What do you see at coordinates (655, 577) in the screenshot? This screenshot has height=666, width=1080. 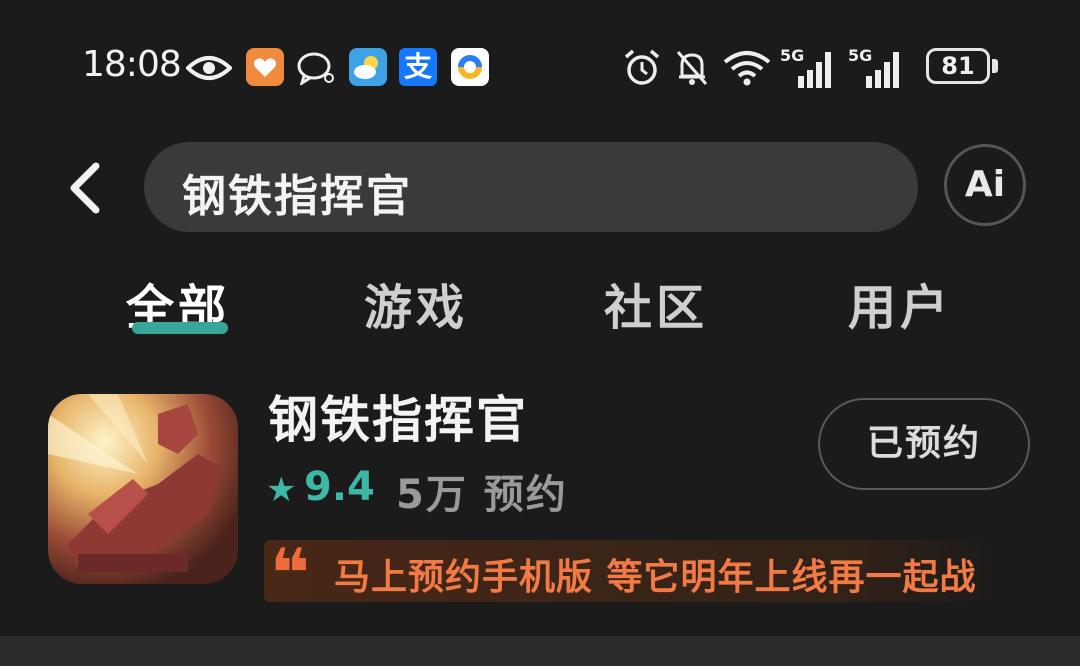 I see `review-quote-text: 马上预约手机版 等它明年上线再一起战` at bounding box center [655, 577].